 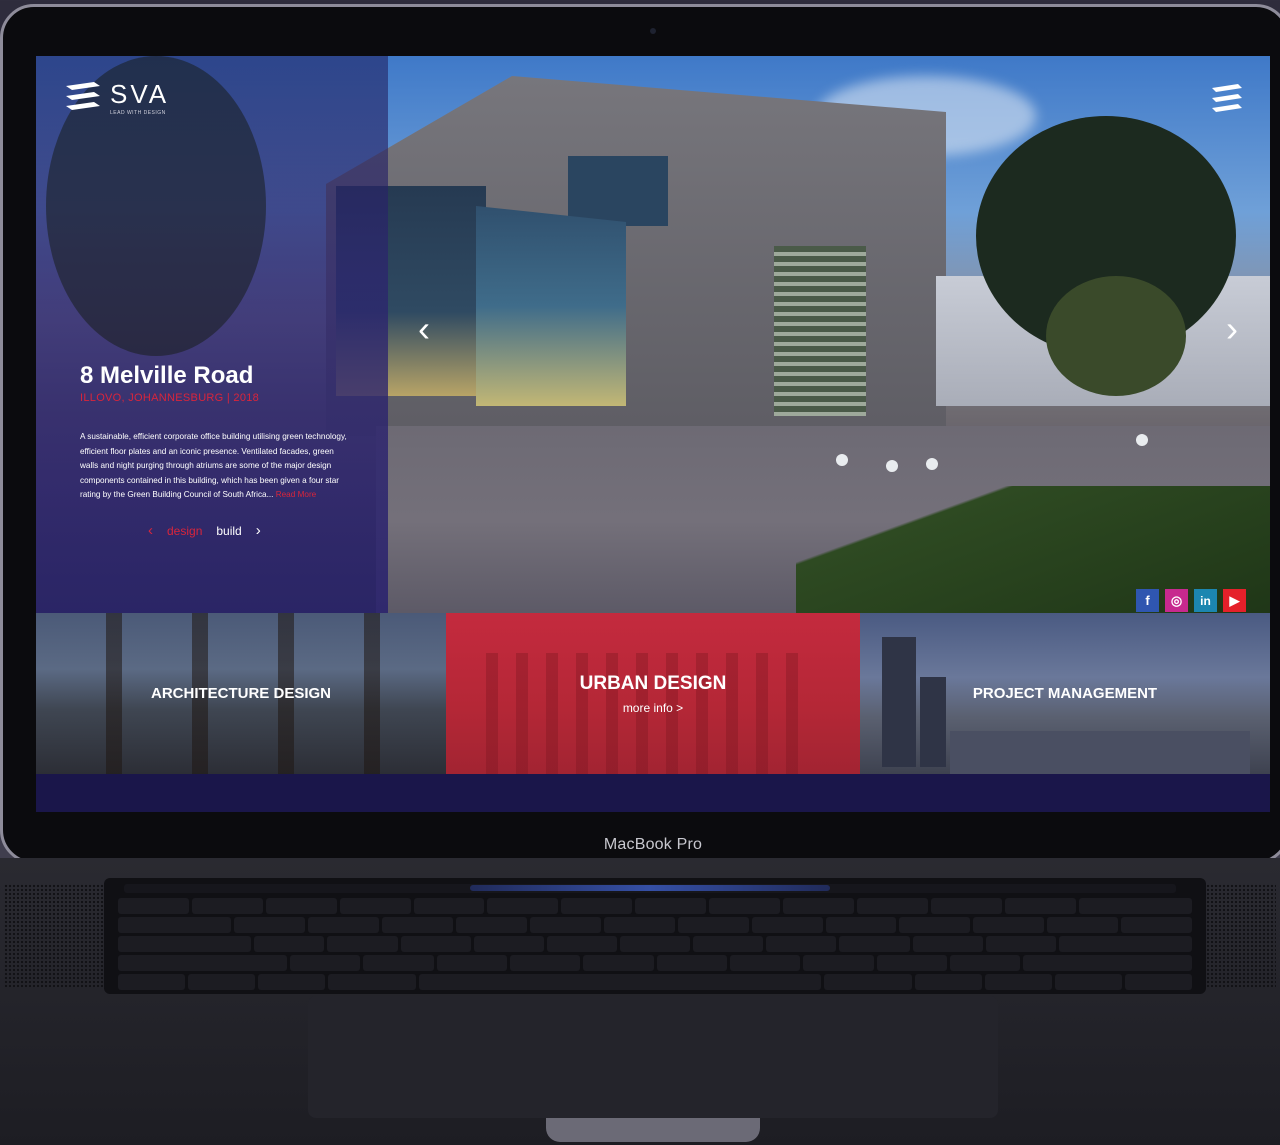 I want to click on tab-build: build, so click(x=228, y=531).